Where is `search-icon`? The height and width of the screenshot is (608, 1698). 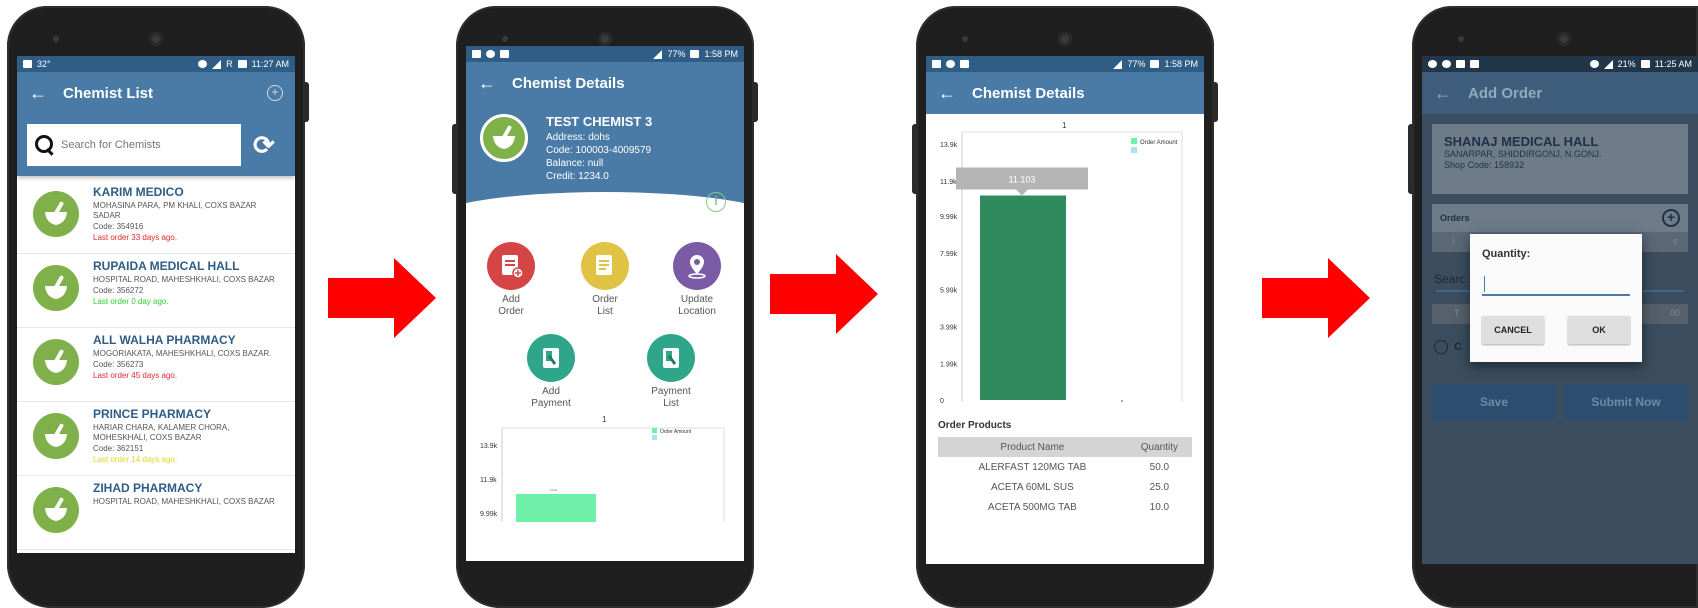
search-icon is located at coordinates (45, 145).